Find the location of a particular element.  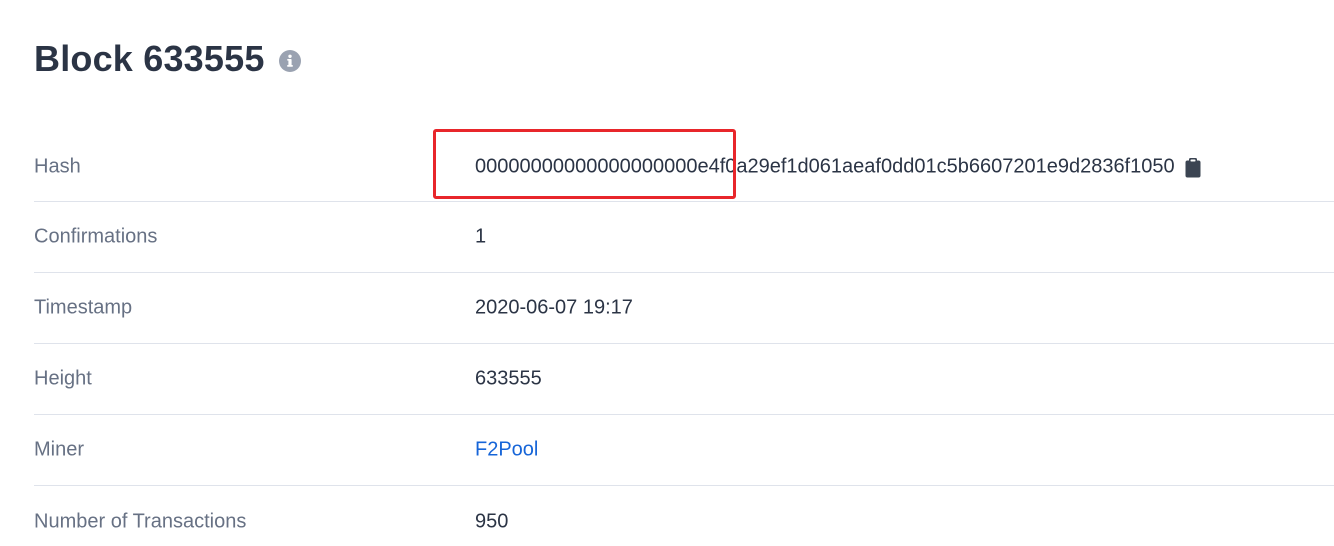

page-title: Block 633555 is located at coordinates (149, 58).